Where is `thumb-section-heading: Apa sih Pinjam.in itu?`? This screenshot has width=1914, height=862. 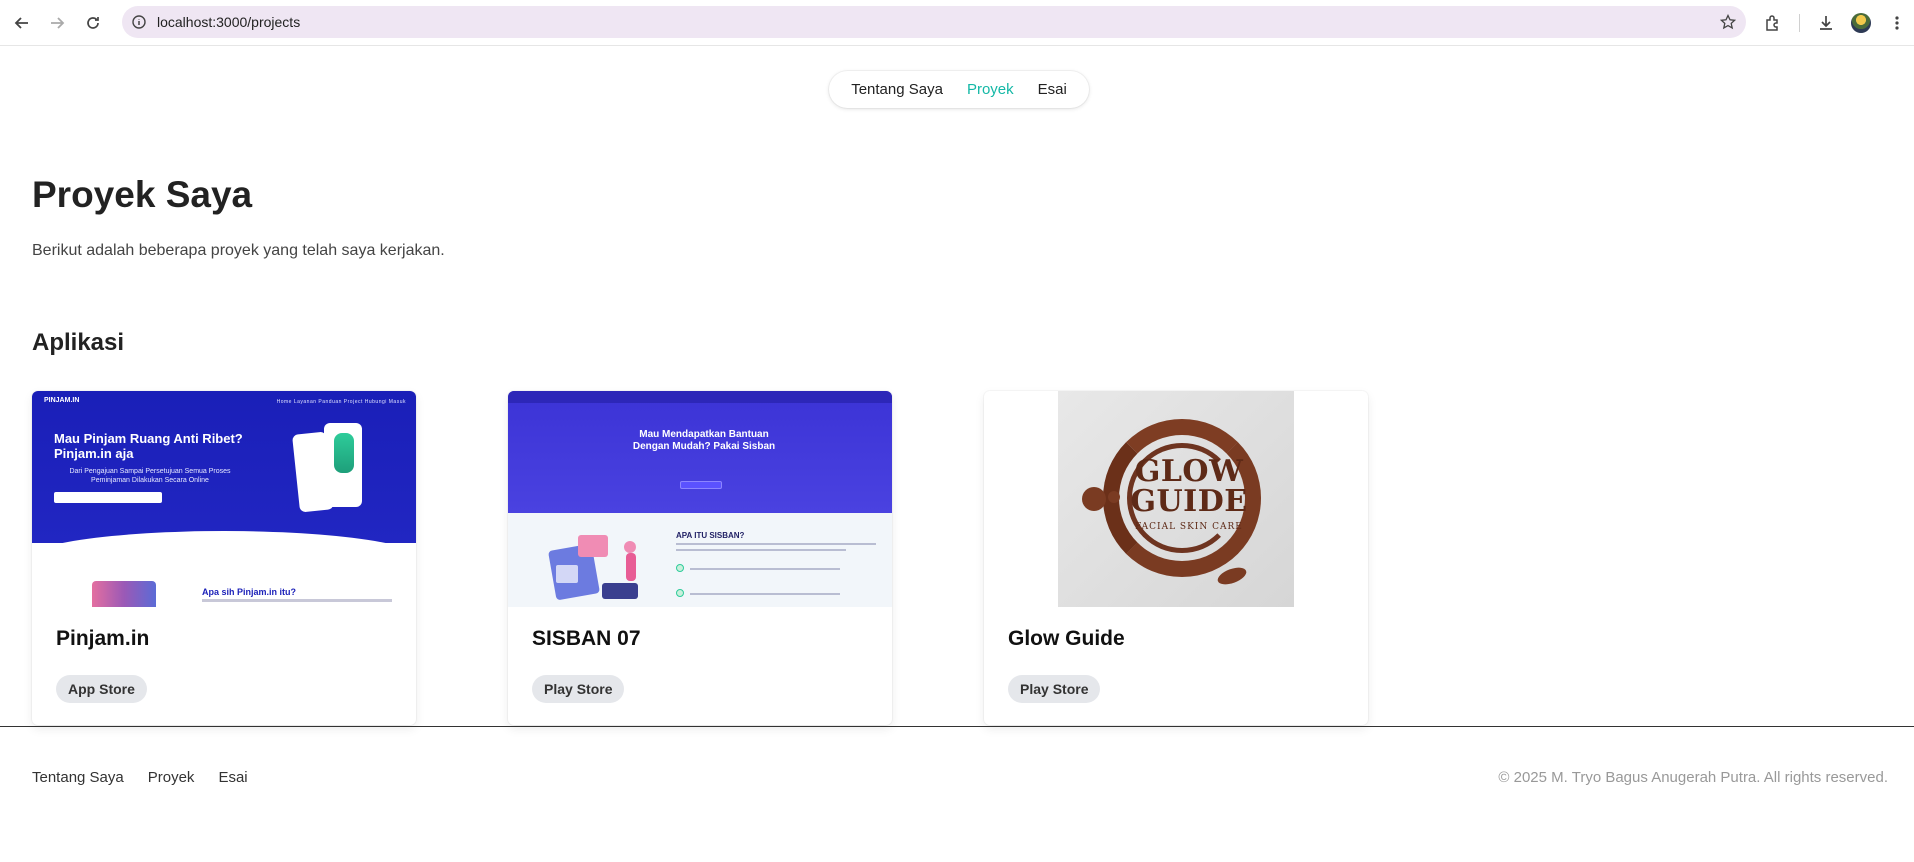 thumb-section-heading: Apa sih Pinjam.in itu? is located at coordinates (249, 592).